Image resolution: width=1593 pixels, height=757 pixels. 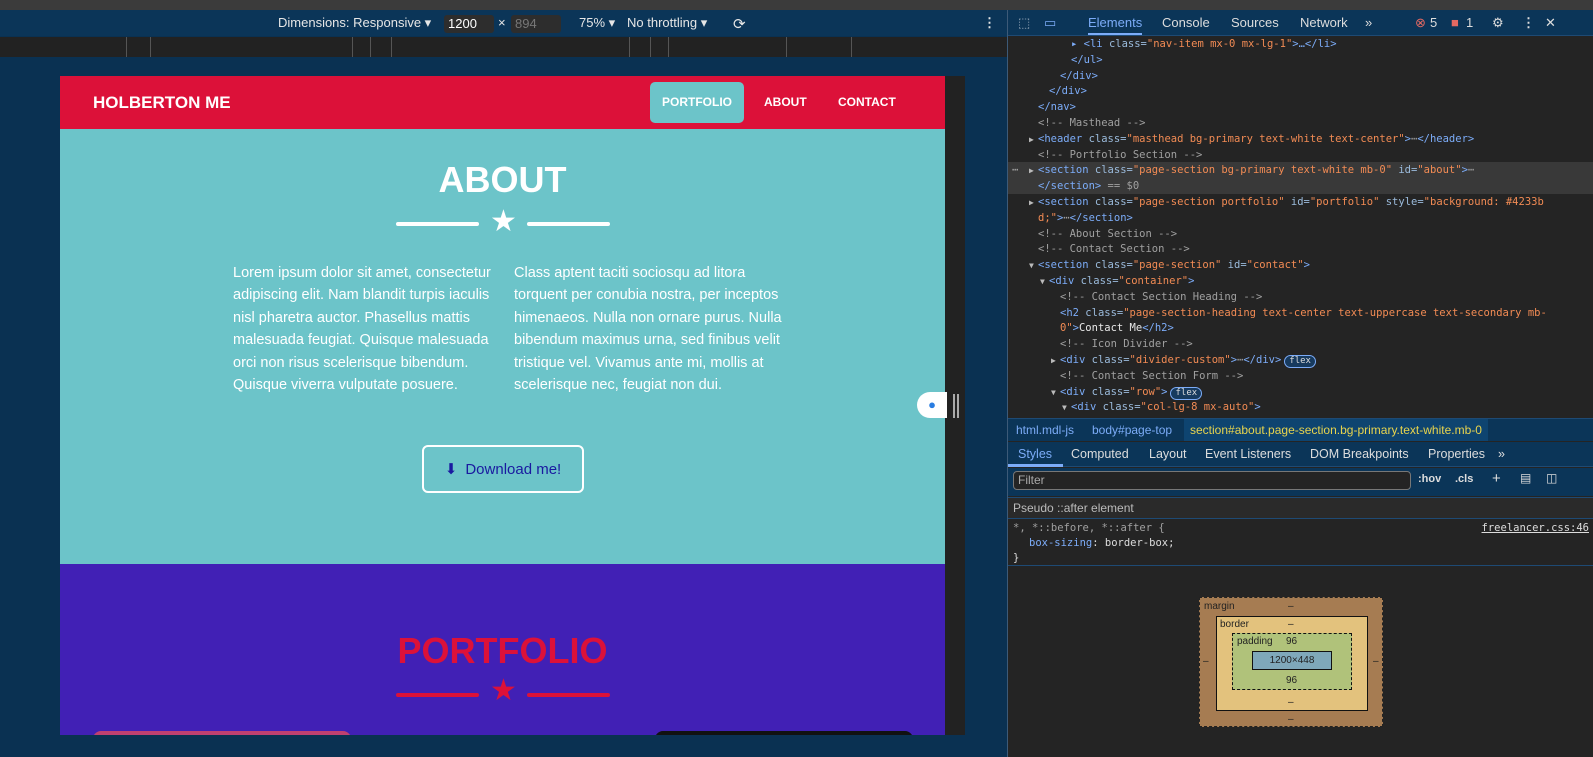 What do you see at coordinates (989, 23) in the screenshot?
I see `more-options-icon: ⋮` at bounding box center [989, 23].